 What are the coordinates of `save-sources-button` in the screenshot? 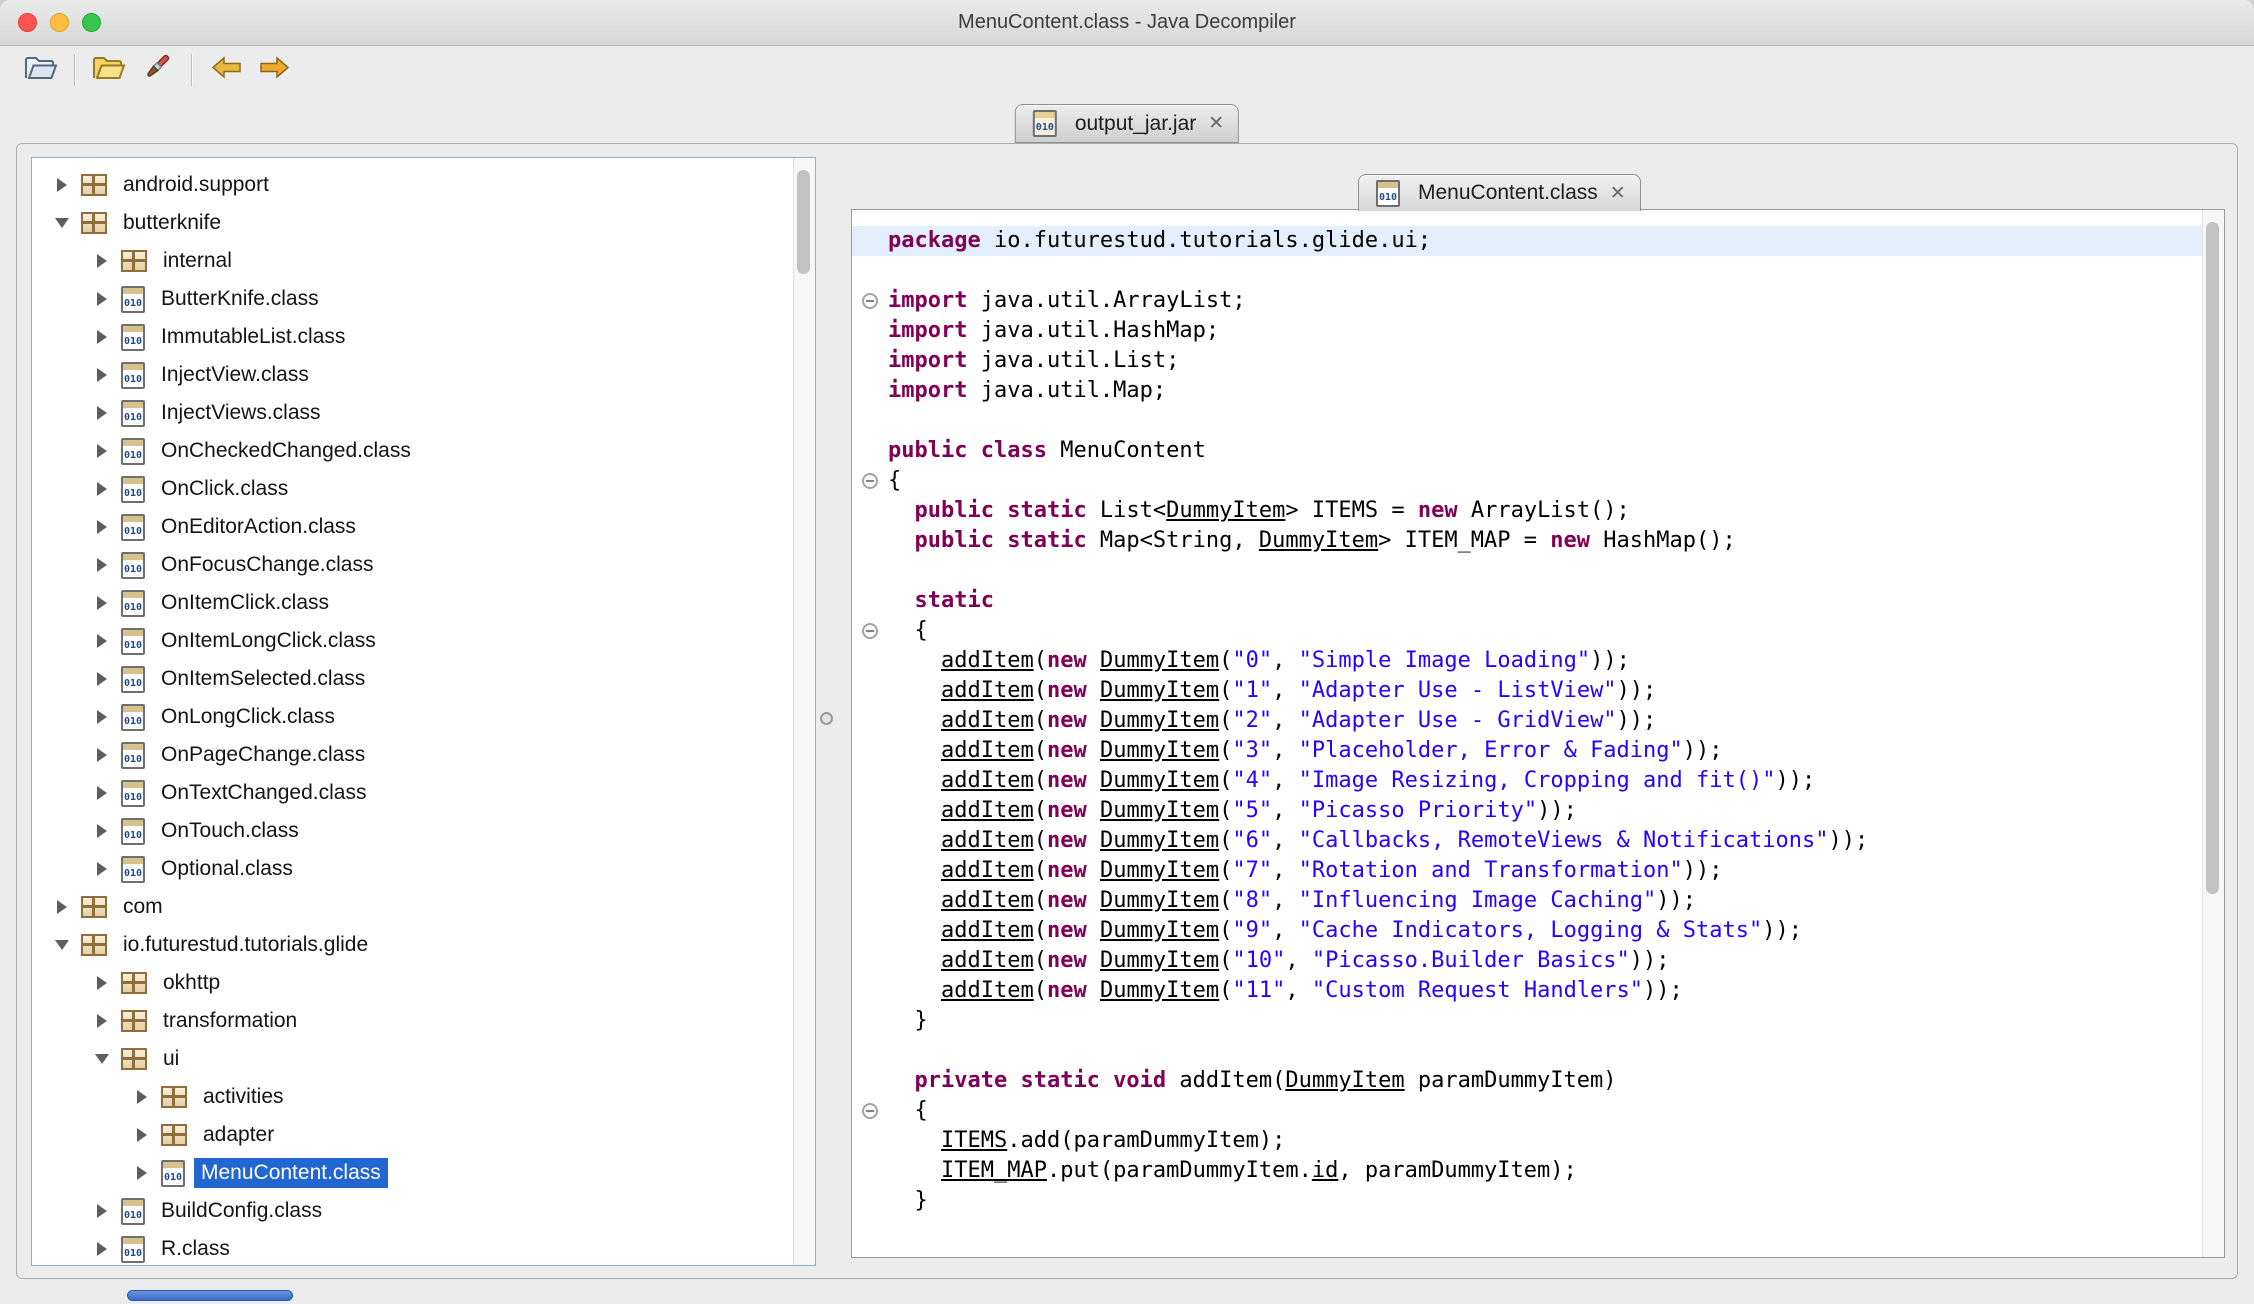 It's located at (157, 70).